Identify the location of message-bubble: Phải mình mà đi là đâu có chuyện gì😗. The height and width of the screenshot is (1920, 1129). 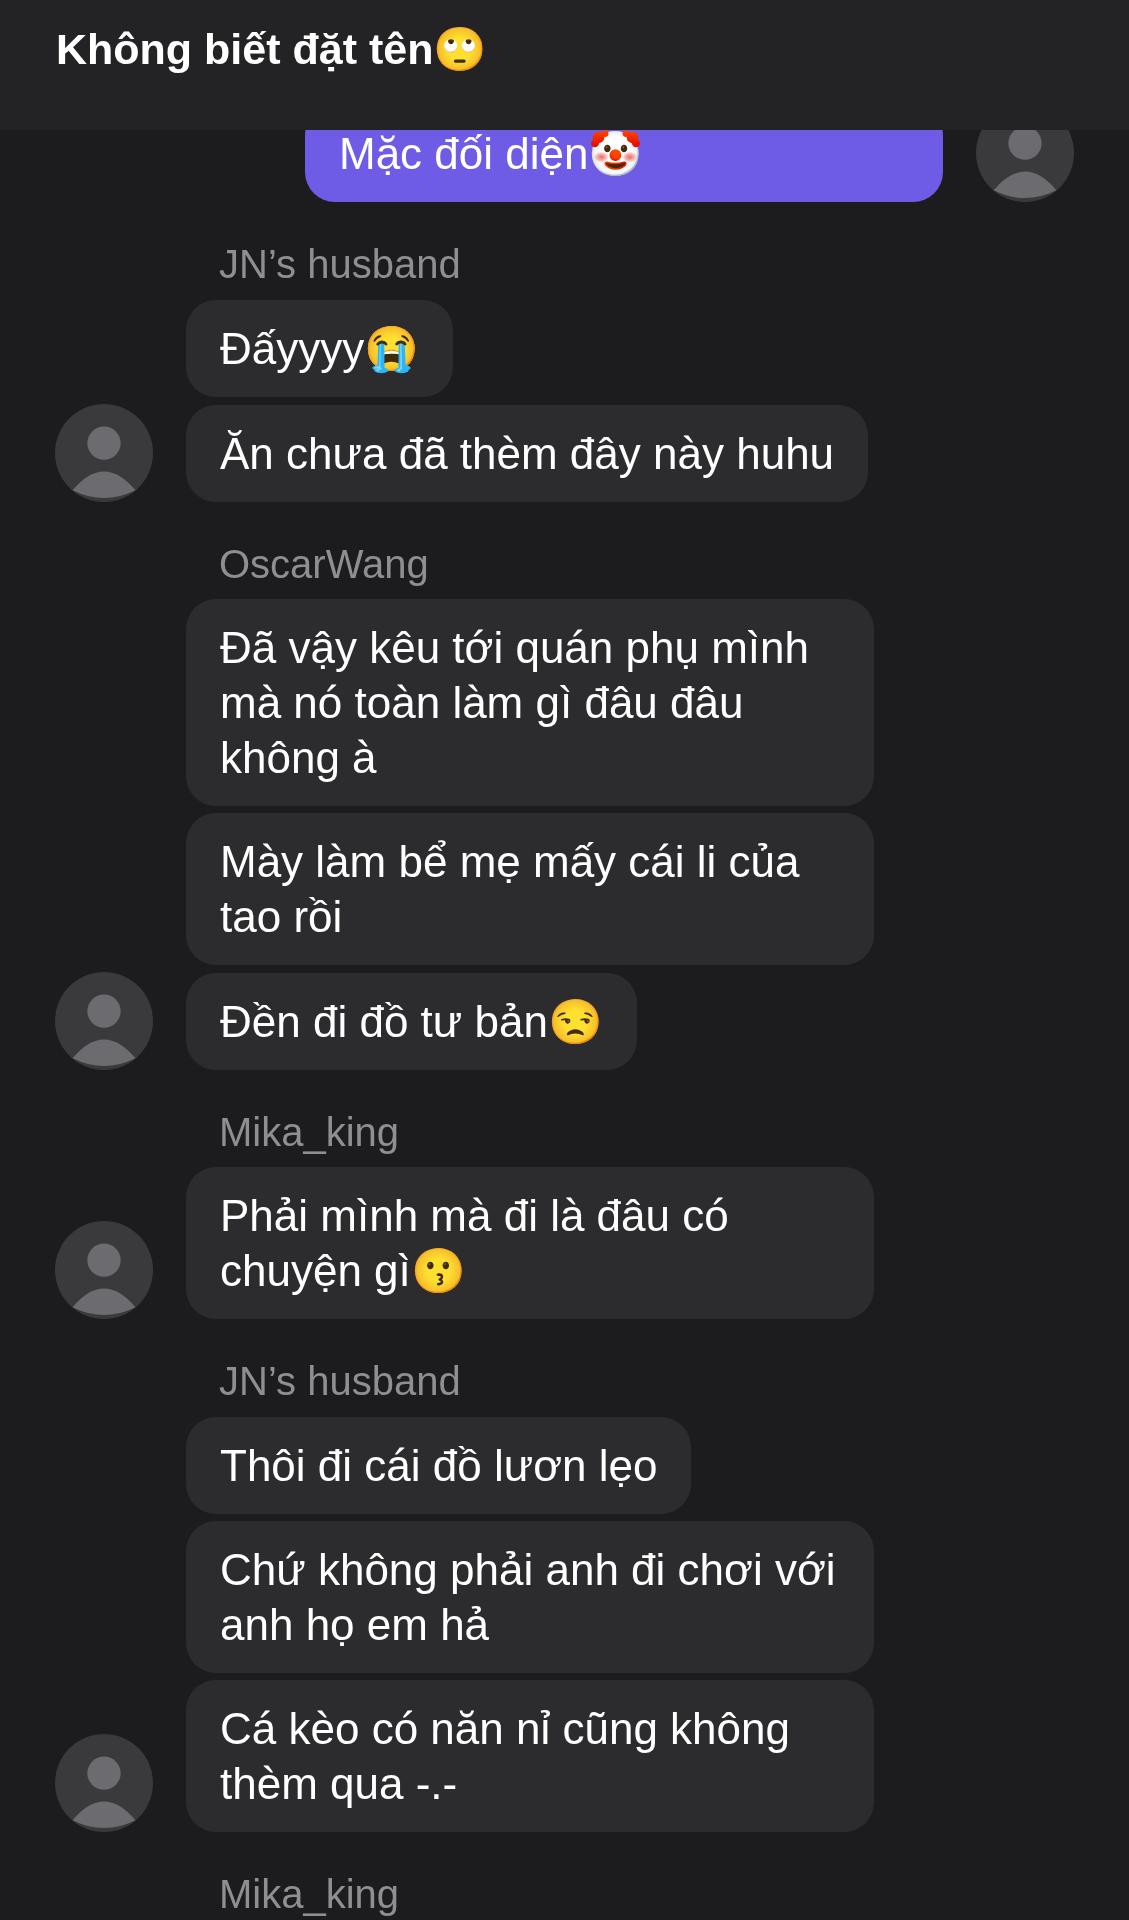
(530, 1243).